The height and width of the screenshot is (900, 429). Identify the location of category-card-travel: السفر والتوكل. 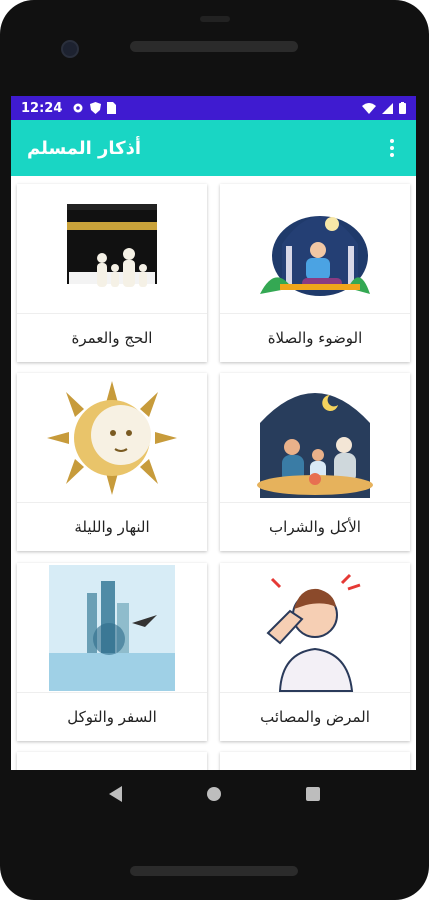
(112, 651).